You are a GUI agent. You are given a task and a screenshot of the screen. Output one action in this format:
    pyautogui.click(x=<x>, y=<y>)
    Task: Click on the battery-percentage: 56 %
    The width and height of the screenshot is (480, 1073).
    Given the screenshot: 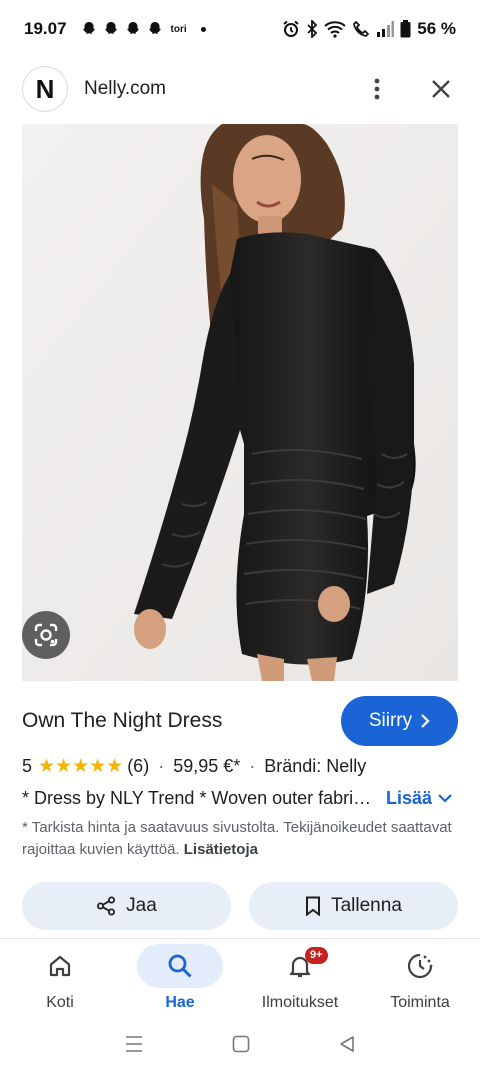 What is the action you would take?
    pyautogui.click(x=436, y=28)
    